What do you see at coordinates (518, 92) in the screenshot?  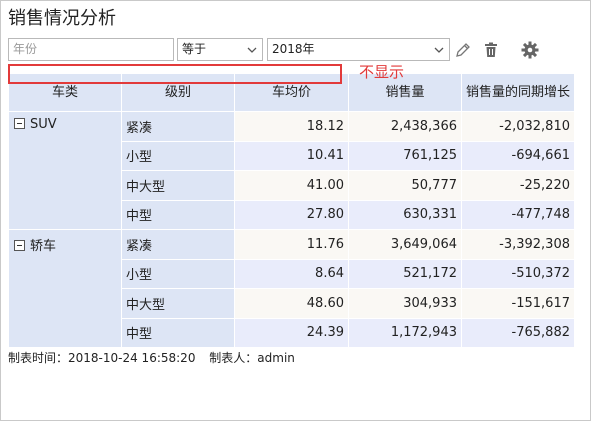 I see `col-header-yoy: 销售量的同期增长` at bounding box center [518, 92].